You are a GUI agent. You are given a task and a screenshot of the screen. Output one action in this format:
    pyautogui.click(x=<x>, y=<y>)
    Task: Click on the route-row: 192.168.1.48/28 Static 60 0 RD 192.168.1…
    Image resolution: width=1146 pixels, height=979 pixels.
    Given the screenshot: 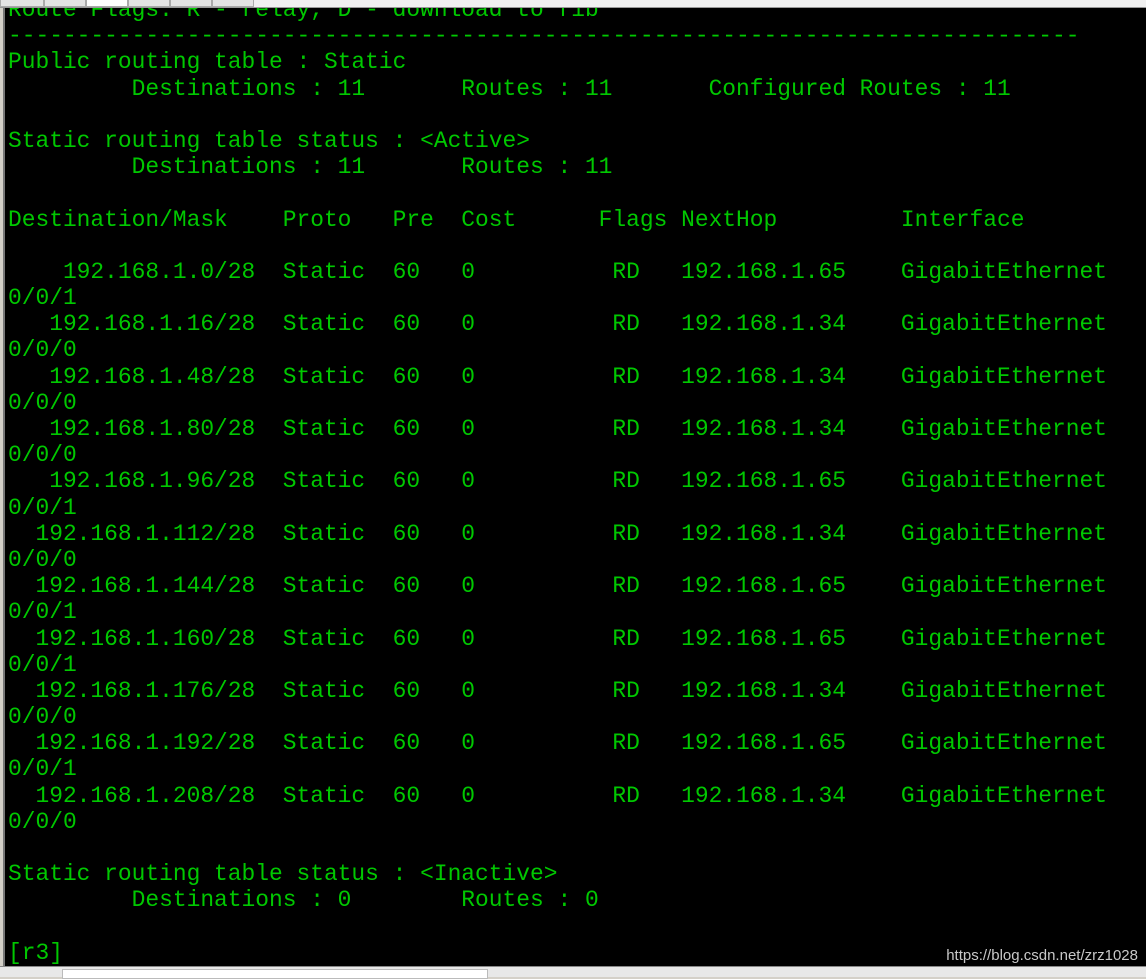 What is the action you would take?
    pyautogui.click(x=557, y=376)
    